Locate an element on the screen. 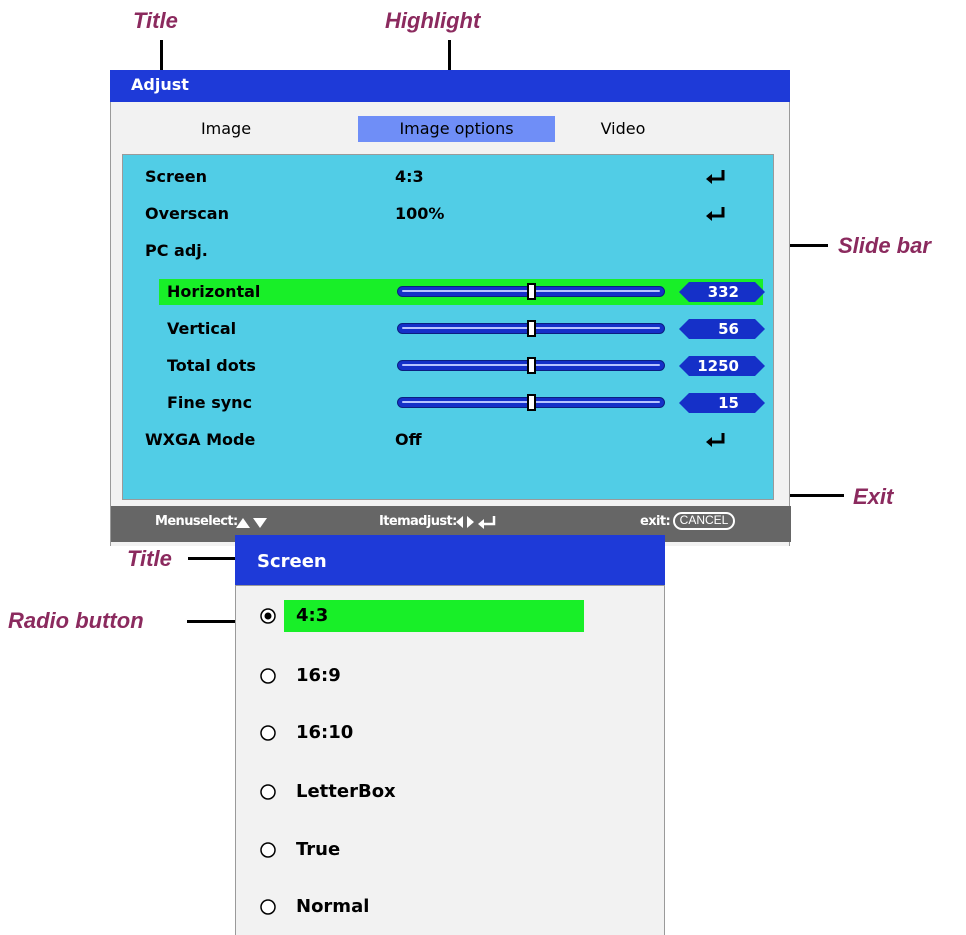 Image resolution: width=966 pixels, height=935 pixels. callout-slide-bar: Slide bar is located at coordinates (884, 245).